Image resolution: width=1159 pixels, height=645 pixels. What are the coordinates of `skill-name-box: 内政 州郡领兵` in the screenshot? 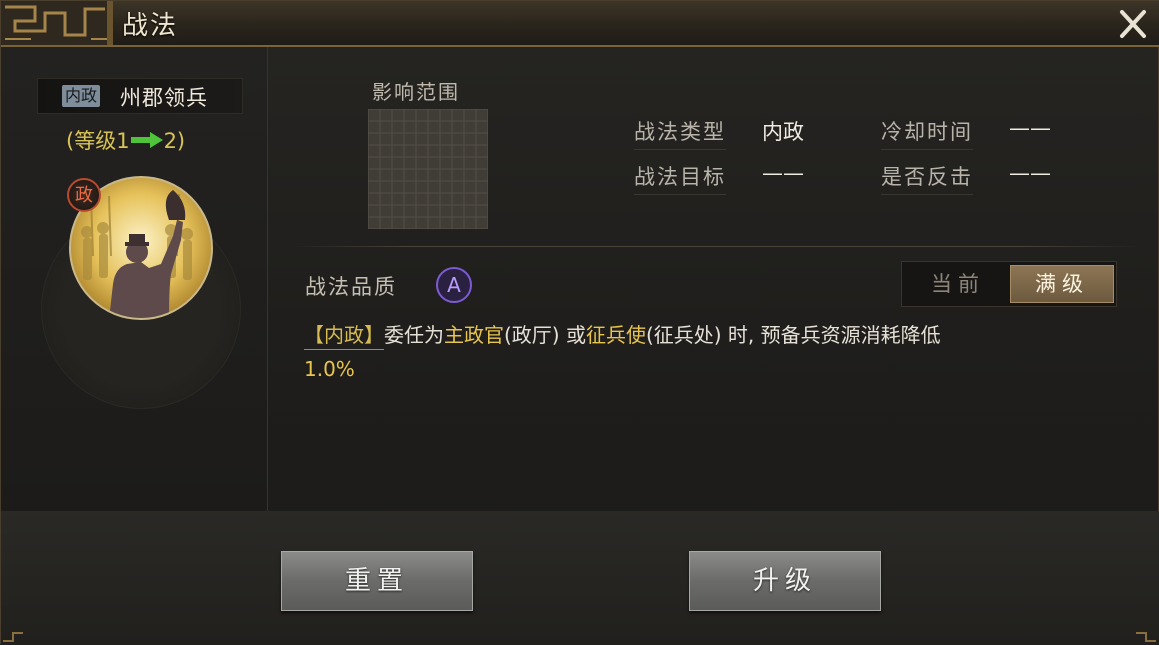 It's located at (140, 96).